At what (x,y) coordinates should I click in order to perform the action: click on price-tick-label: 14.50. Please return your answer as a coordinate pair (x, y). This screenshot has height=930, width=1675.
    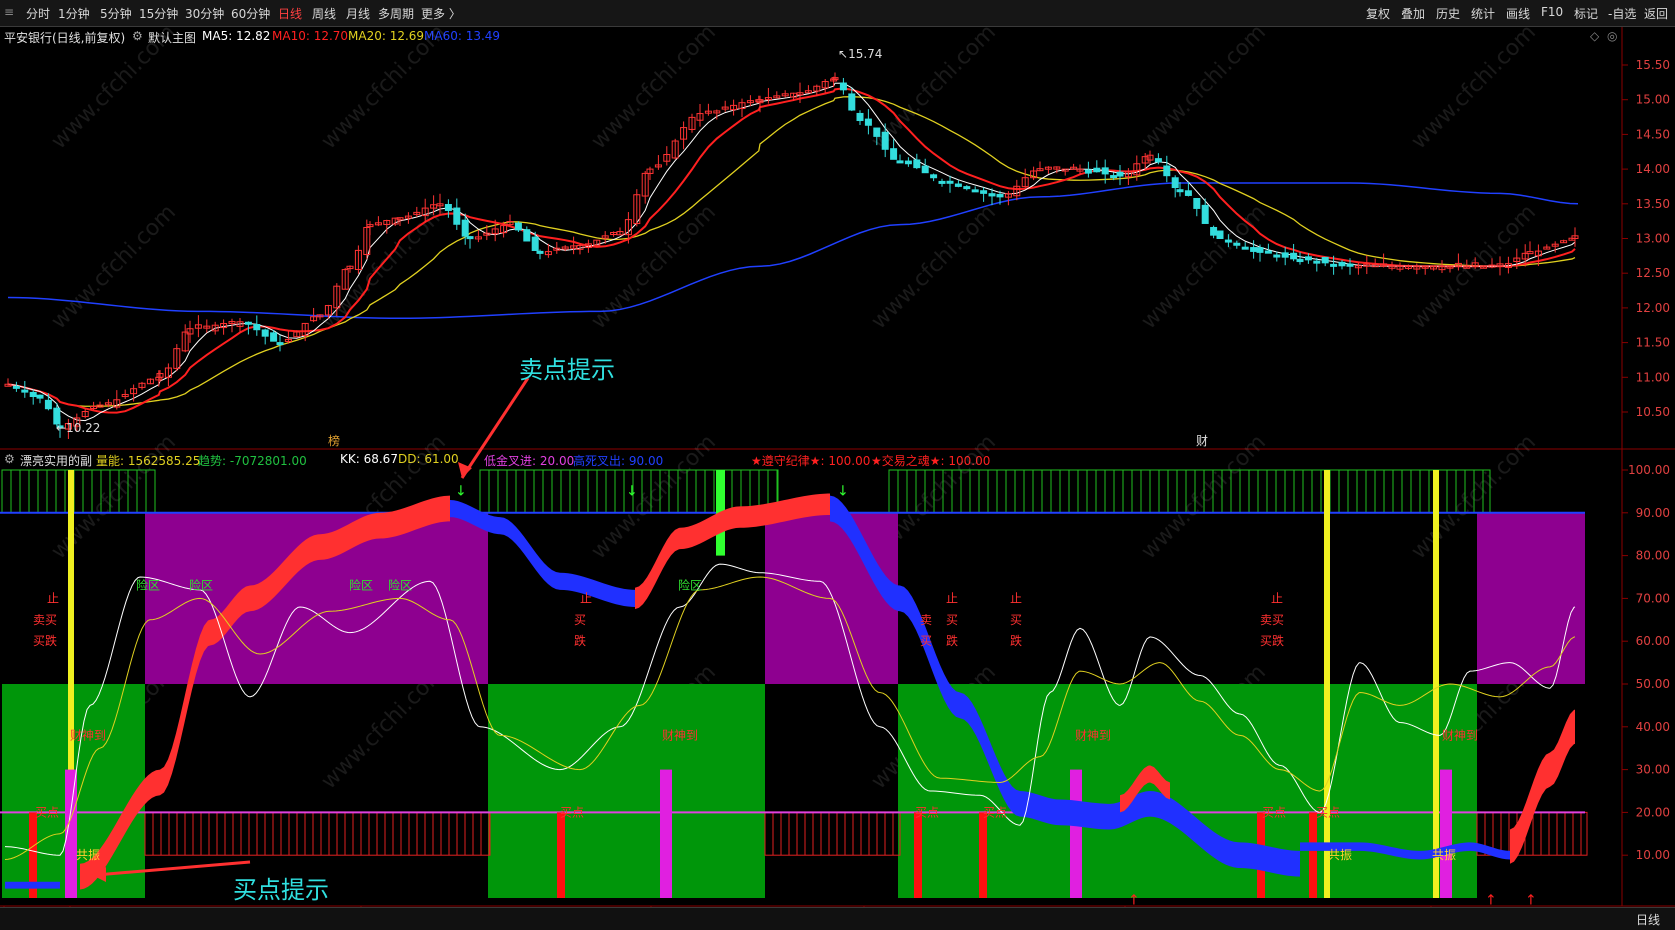
    Looking at the image, I should click on (1653, 134).